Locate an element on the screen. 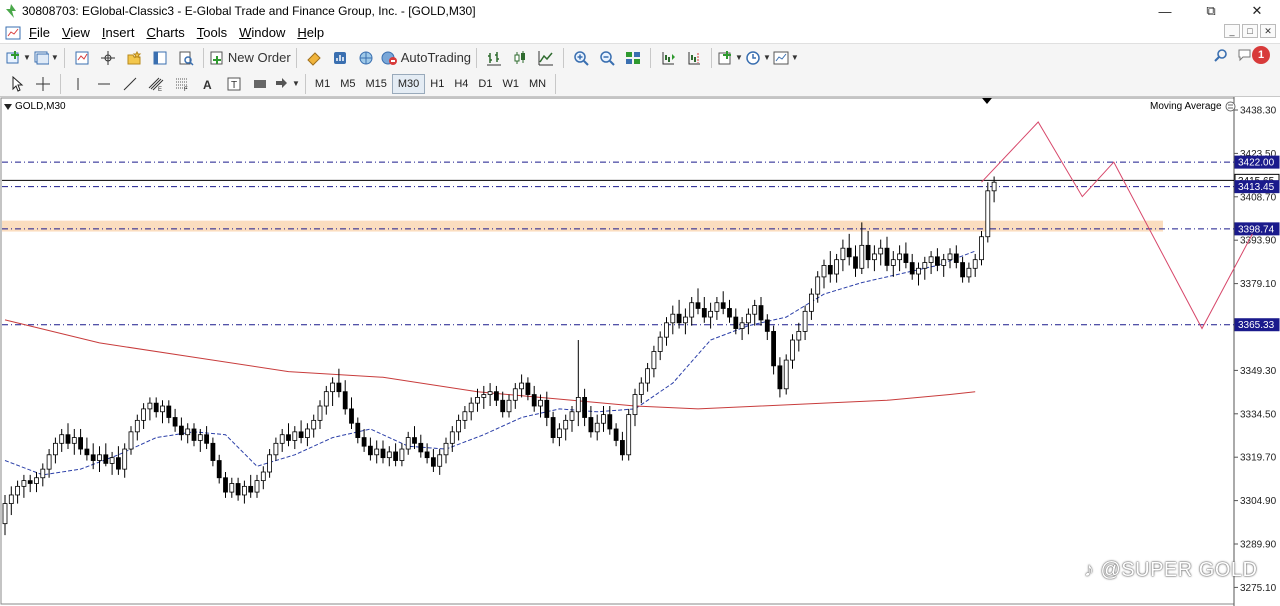 This screenshot has width=1280, height=606. mdi-restore-button: □ is located at coordinates (1250, 31).